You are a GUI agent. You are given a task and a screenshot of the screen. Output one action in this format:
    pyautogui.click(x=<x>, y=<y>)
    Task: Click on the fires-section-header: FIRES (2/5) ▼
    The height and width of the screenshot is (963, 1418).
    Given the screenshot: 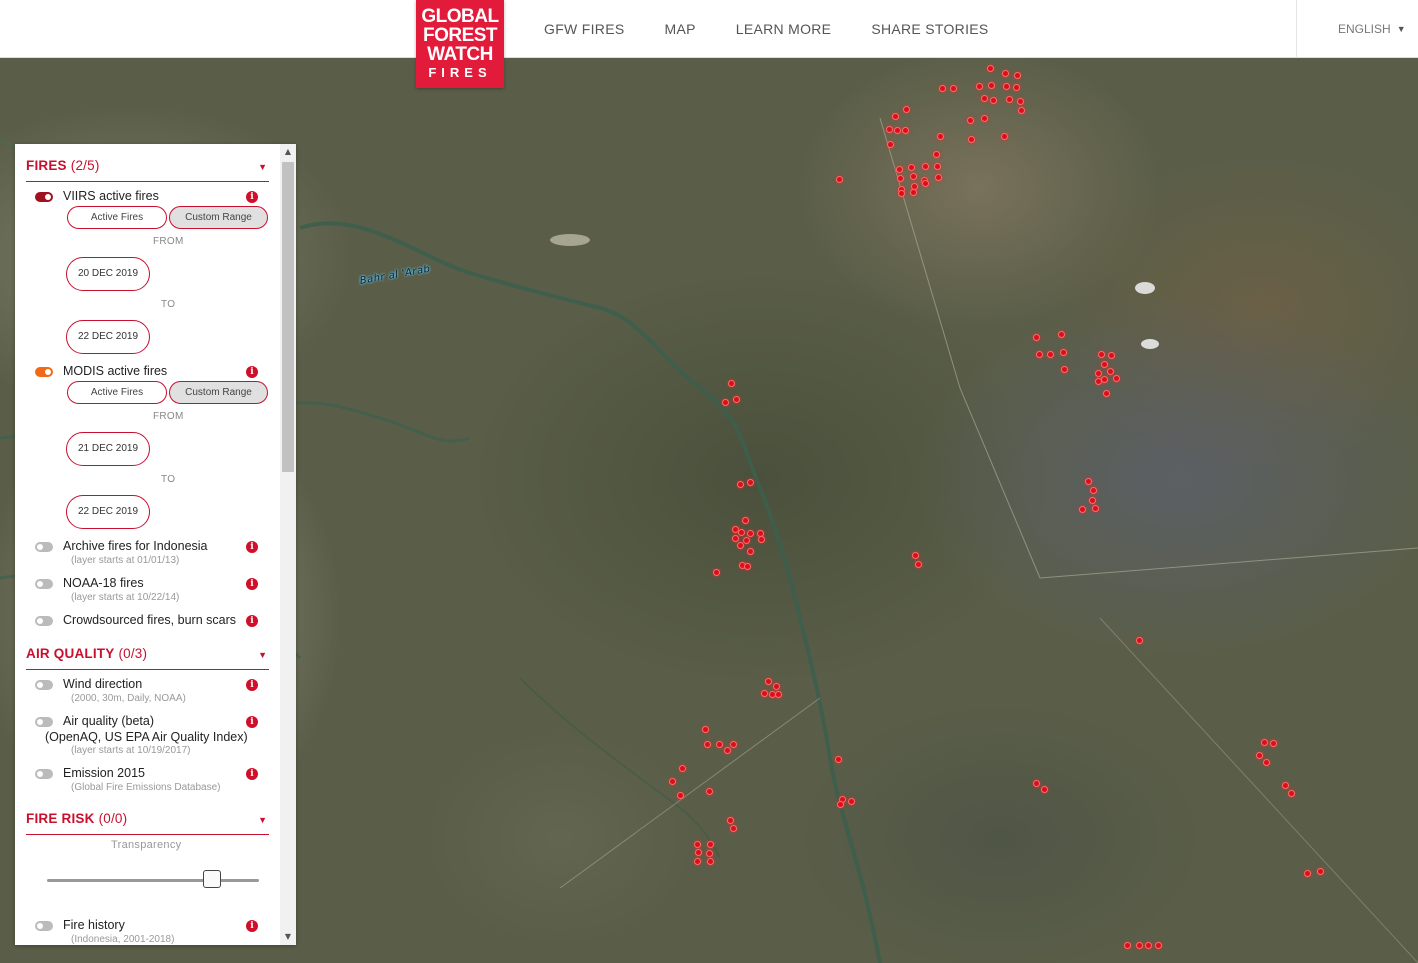 What is the action you would take?
    pyautogui.click(x=147, y=169)
    